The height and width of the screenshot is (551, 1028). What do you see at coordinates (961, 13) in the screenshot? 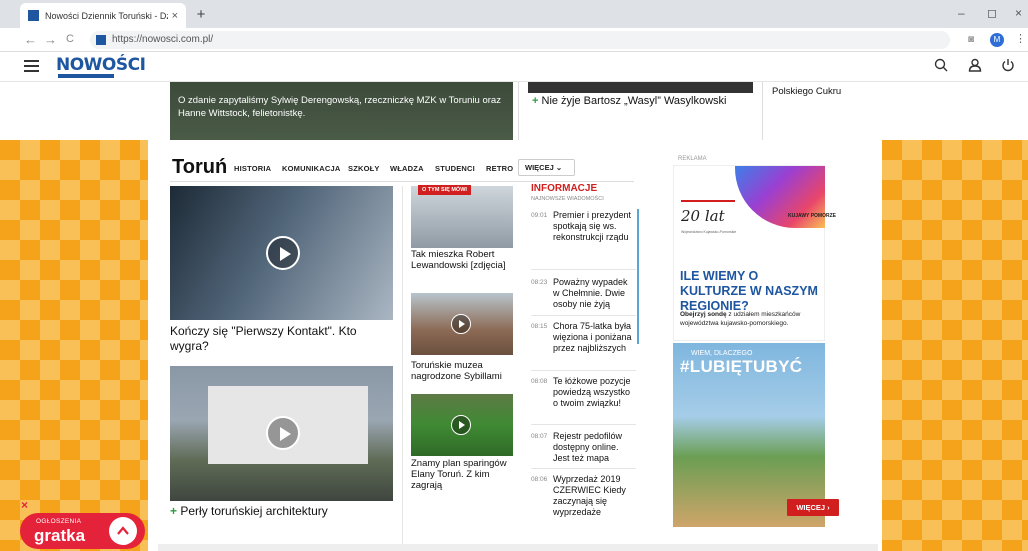
I see `minimize-icon: –` at bounding box center [961, 13].